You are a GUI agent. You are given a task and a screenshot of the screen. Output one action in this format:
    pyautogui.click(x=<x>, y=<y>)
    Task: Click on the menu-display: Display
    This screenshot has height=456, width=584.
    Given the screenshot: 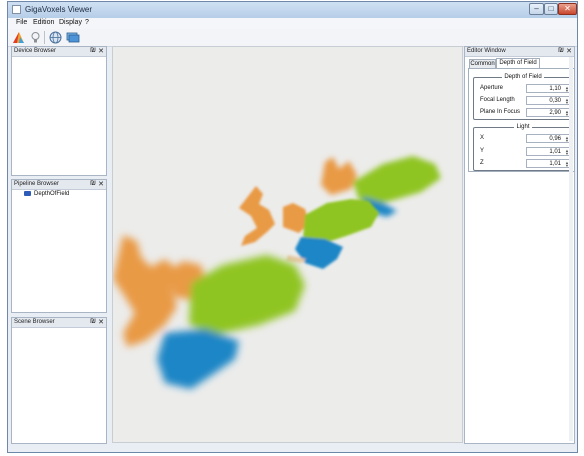 What is the action you would take?
    pyautogui.click(x=70, y=22)
    